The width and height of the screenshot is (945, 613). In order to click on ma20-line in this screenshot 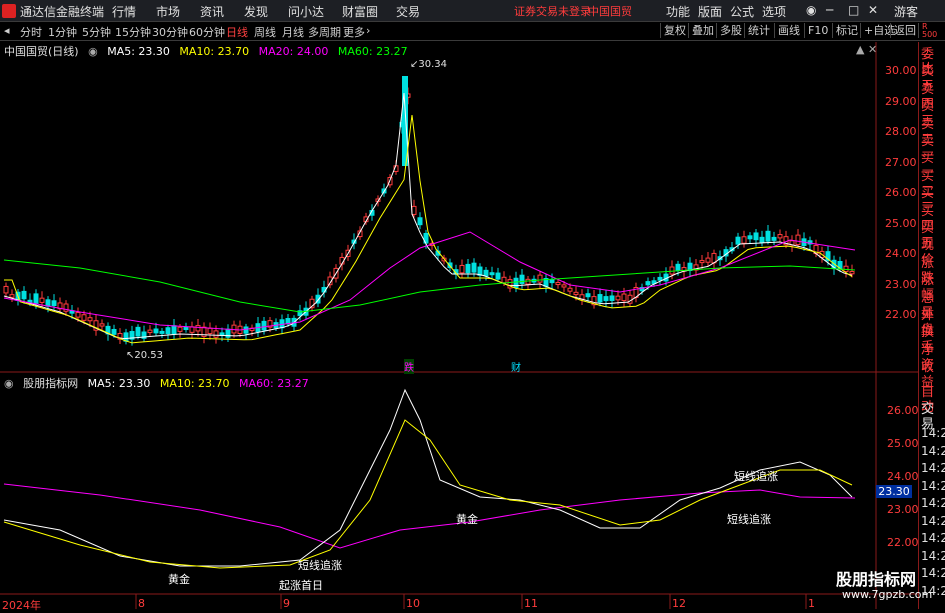, I will do `click(429, 281)`.